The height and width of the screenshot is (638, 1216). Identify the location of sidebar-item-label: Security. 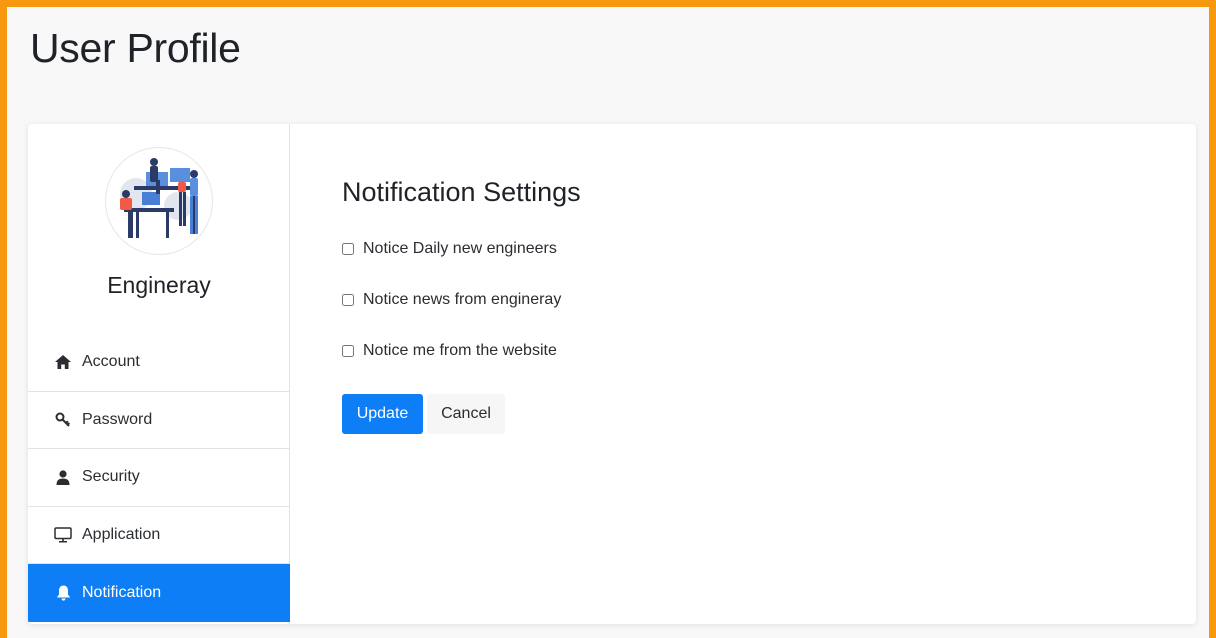
(111, 477).